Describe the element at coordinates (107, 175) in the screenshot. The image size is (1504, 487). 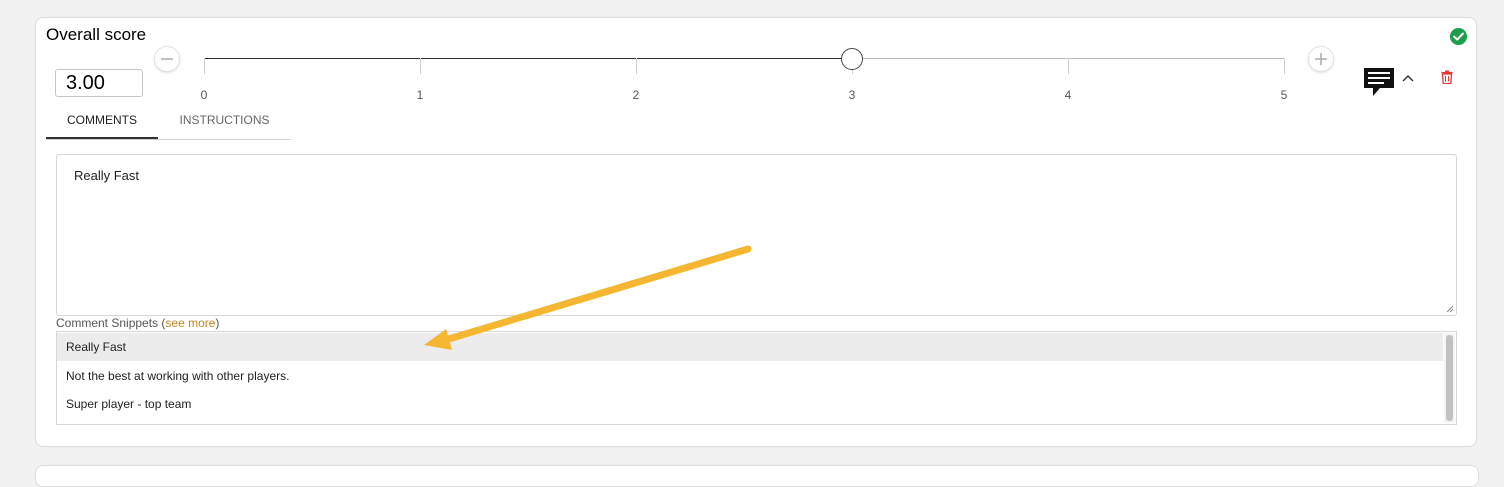
I see `comment-text: Really Fast` at that location.